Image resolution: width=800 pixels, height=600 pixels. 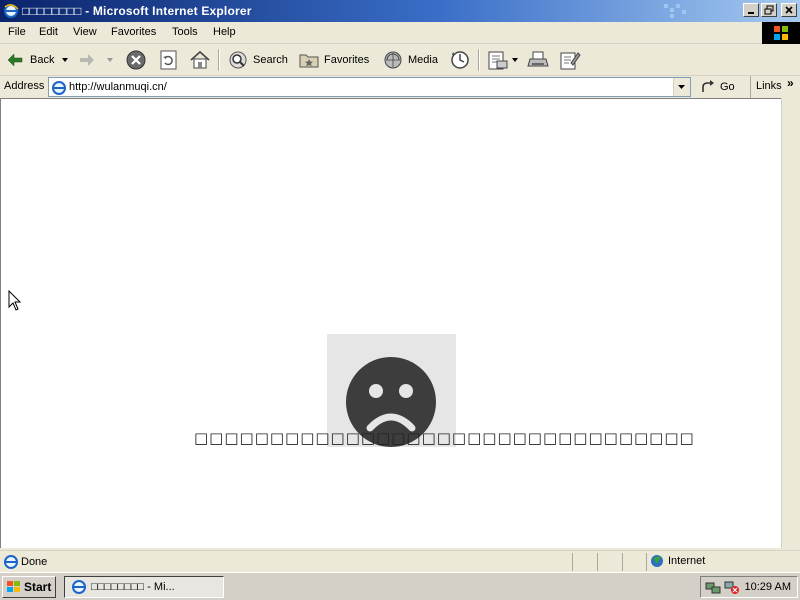 I want to click on network-disconnected-icon, so click(x=732, y=587).